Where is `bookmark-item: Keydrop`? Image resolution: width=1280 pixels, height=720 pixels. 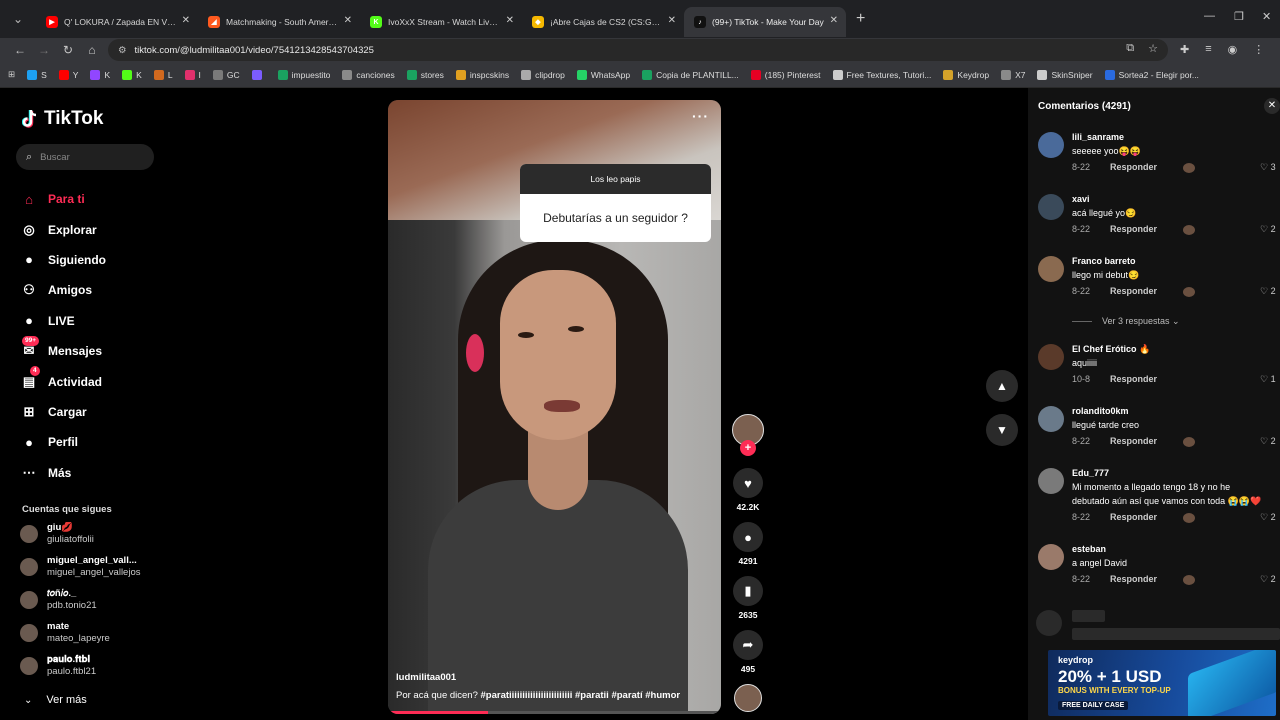
bookmark-item: Keydrop is located at coordinates (966, 74).